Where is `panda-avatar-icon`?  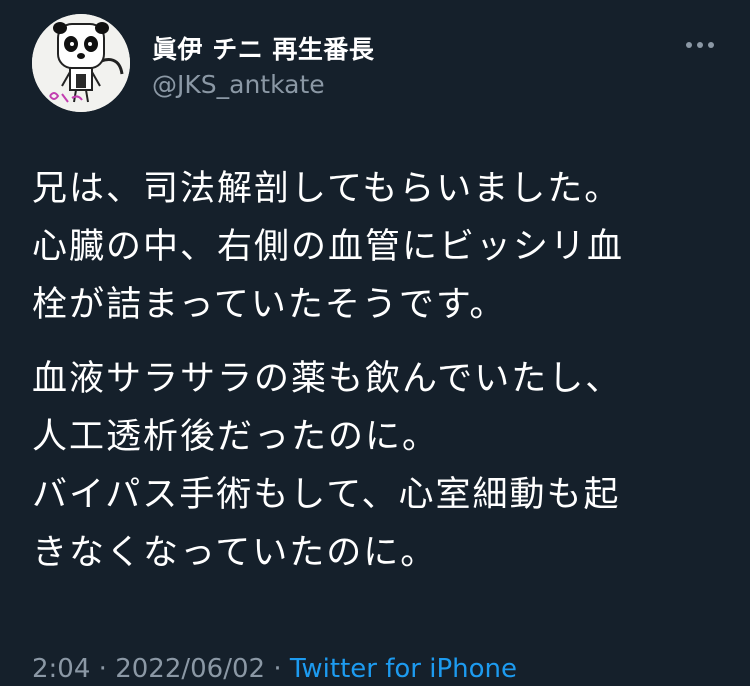
panda-avatar-icon is located at coordinates (81, 63).